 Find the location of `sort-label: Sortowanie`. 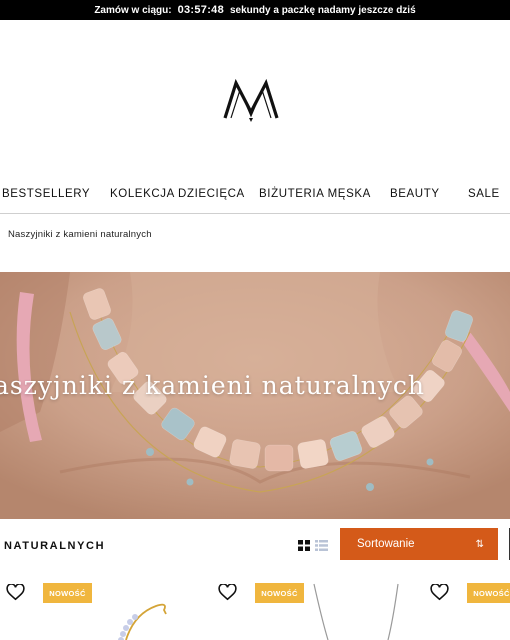

sort-label: Sortowanie is located at coordinates (386, 544).